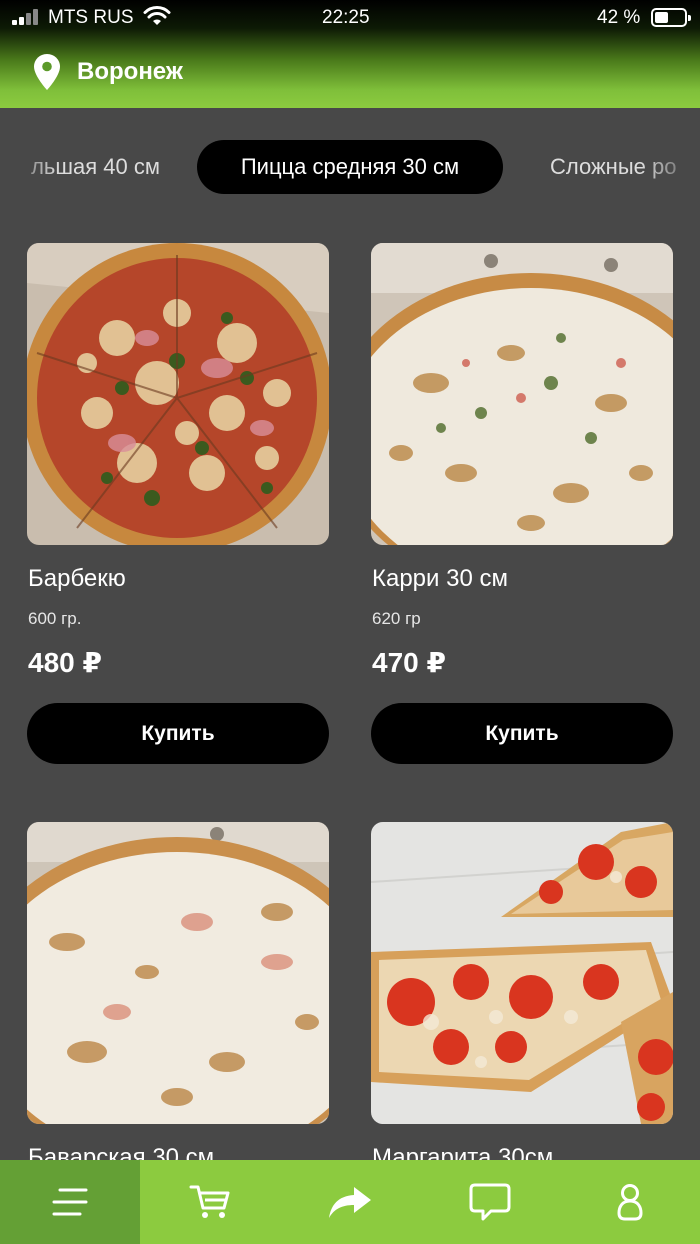 The width and height of the screenshot is (700, 1244). I want to click on carrier-name: MTS RUS, so click(91, 17).